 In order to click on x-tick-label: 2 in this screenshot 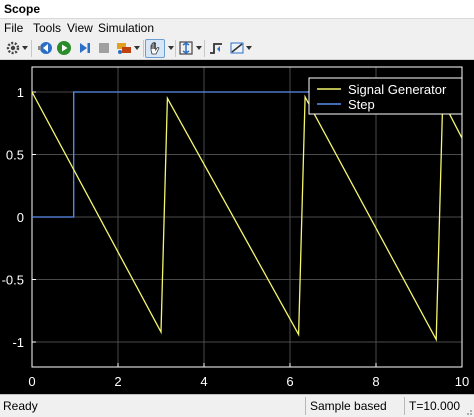, I will do `click(117, 381)`.